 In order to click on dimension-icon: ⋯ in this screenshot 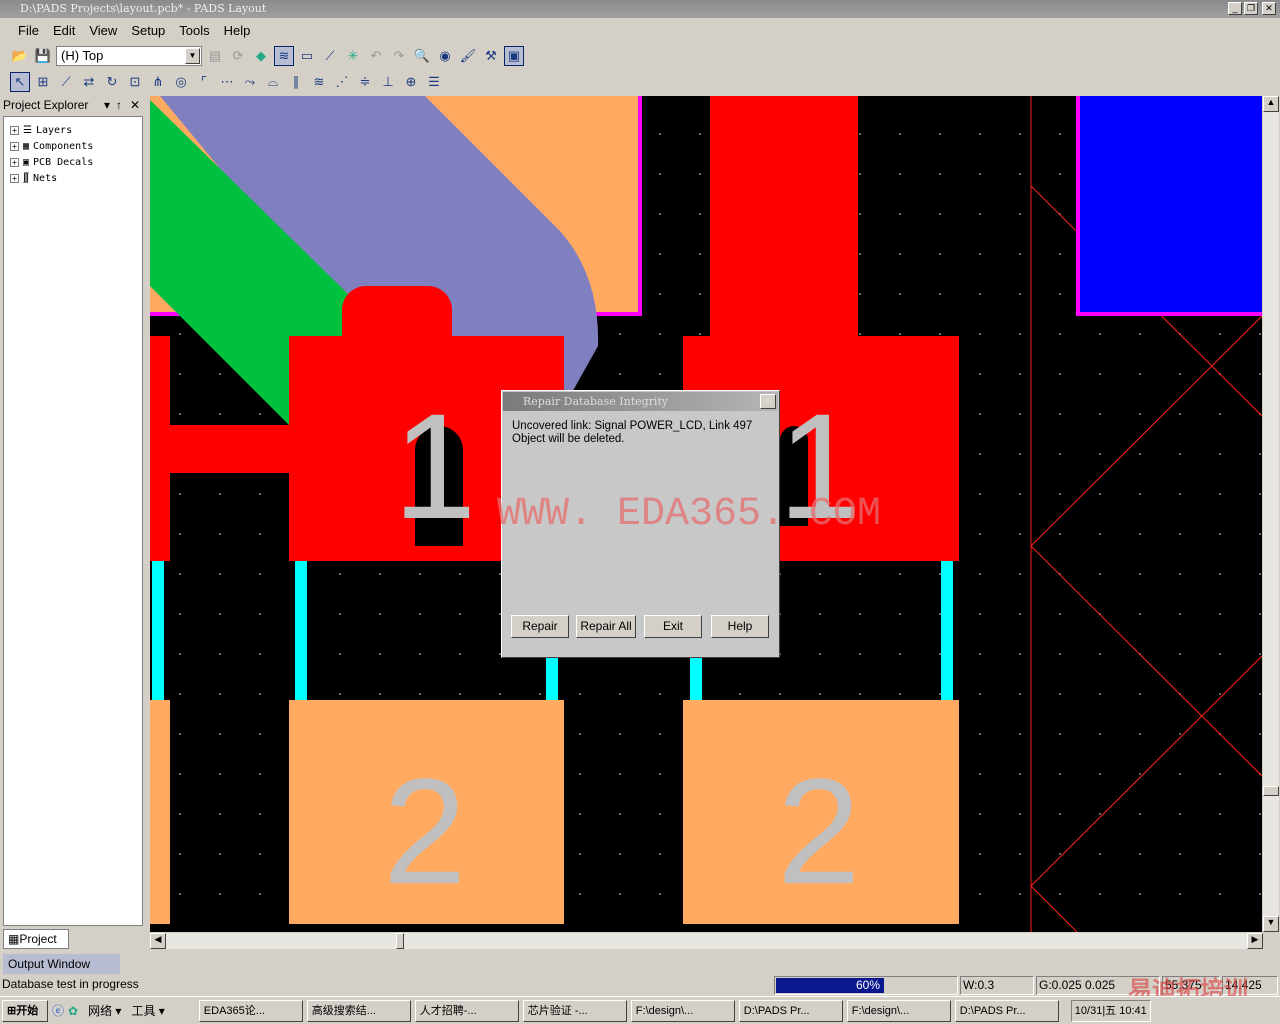, I will do `click(227, 82)`.